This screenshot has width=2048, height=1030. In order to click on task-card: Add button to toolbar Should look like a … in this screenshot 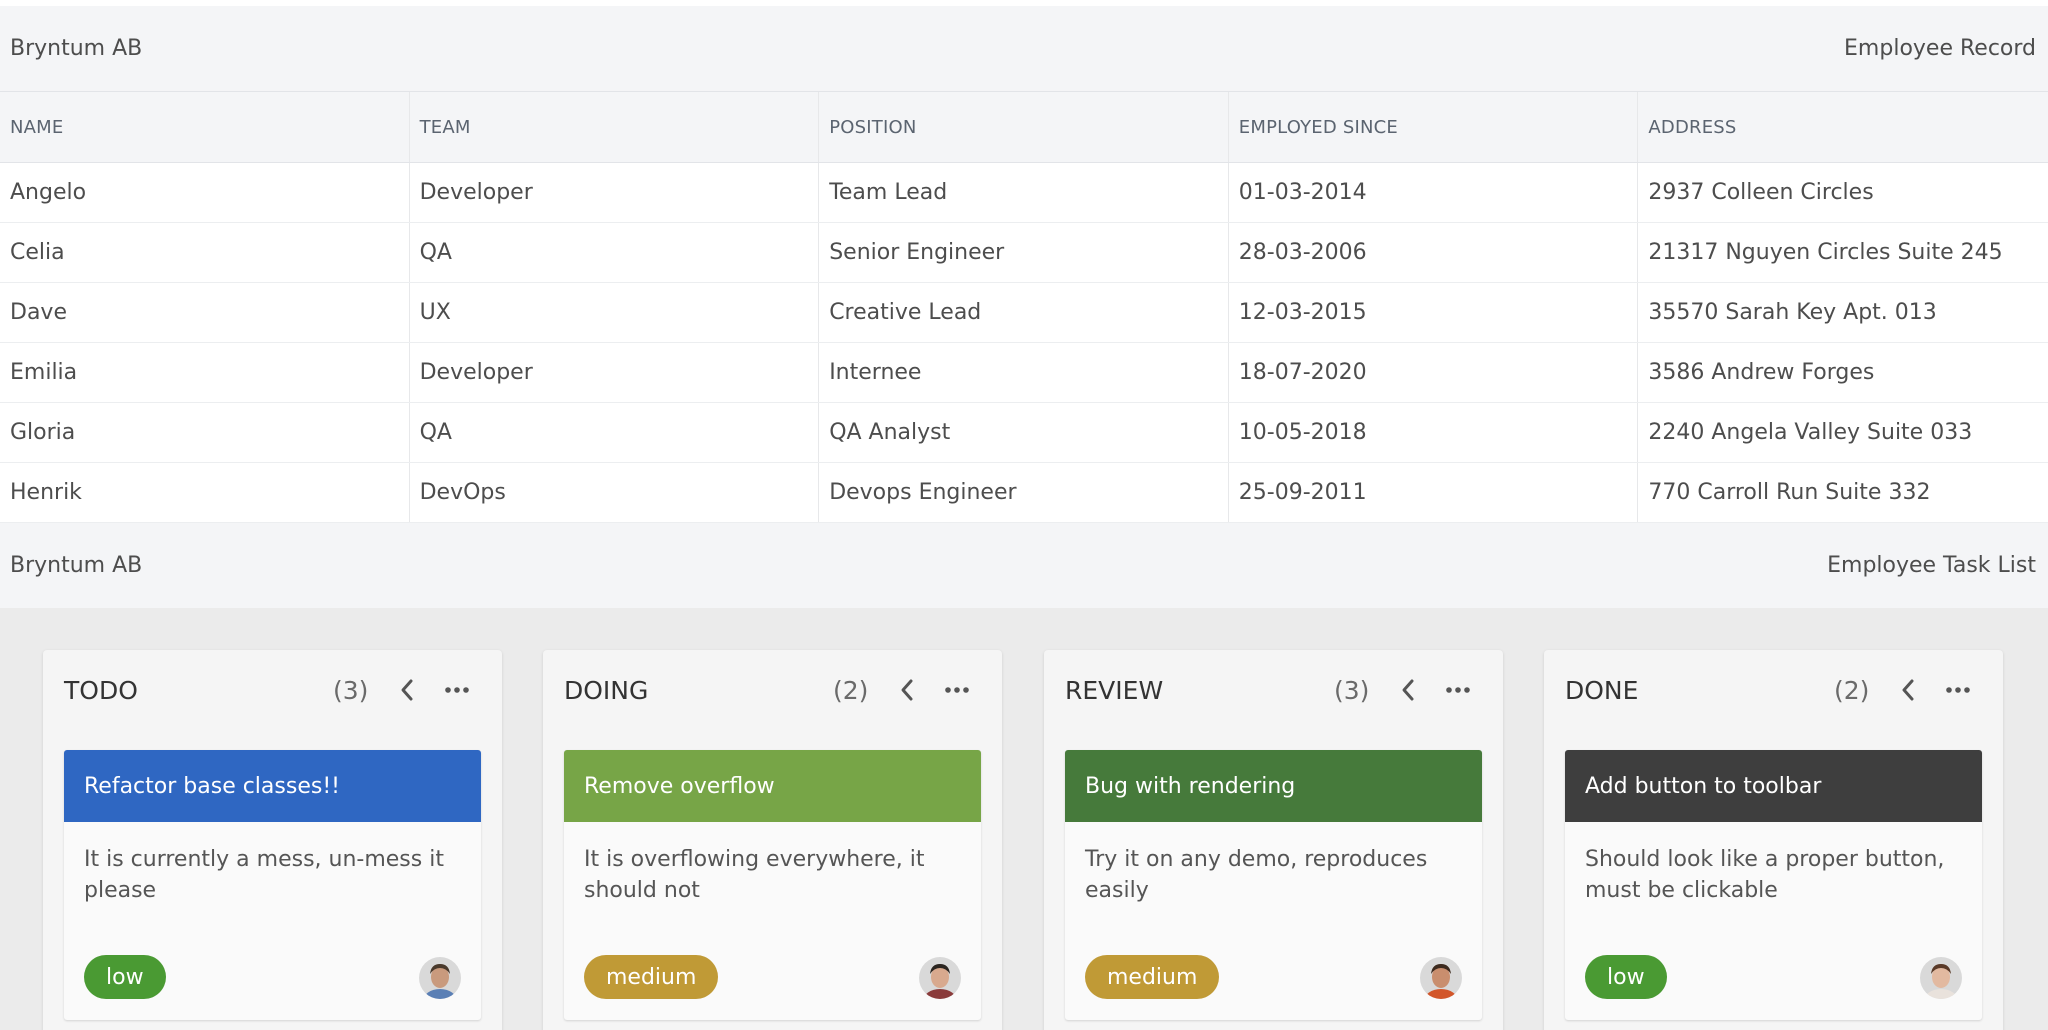, I will do `click(1773, 885)`.